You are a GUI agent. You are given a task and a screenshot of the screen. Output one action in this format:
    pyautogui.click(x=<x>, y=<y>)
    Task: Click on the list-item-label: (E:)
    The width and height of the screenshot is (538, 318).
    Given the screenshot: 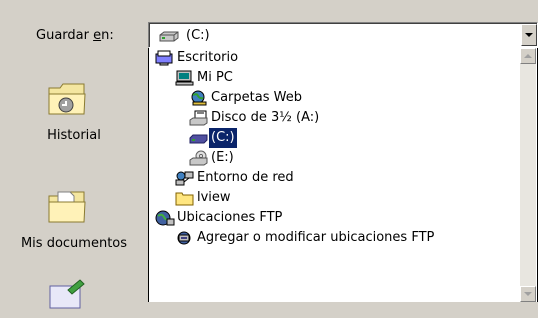 What is the action you would take?
    pyautogui.click(x=222, y=157)
    